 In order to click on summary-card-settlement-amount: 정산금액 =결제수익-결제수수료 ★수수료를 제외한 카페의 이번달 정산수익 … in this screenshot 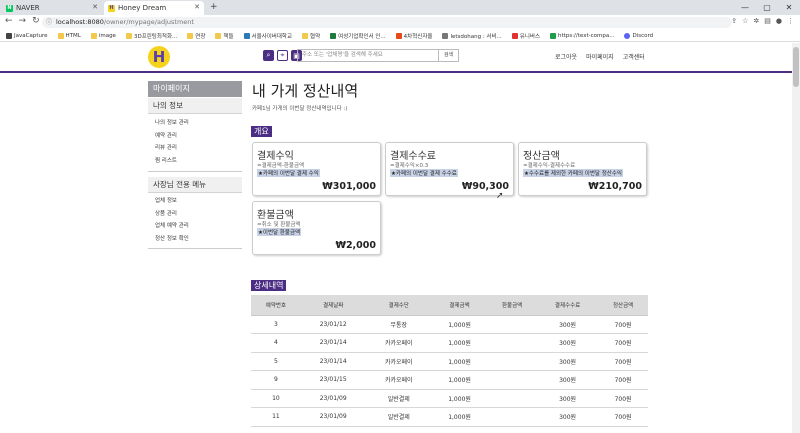, I will do `click(582, 169)`.